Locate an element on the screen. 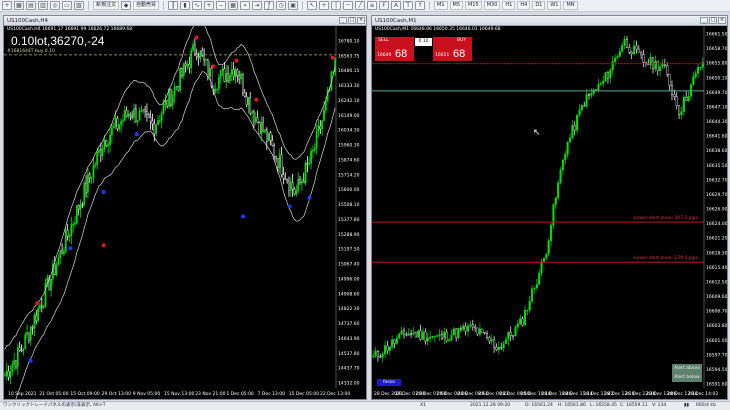 Image resolution: width=730 pixels, height=410 pixels. templates-icon: ▣ is located at coordinates (293, 5).